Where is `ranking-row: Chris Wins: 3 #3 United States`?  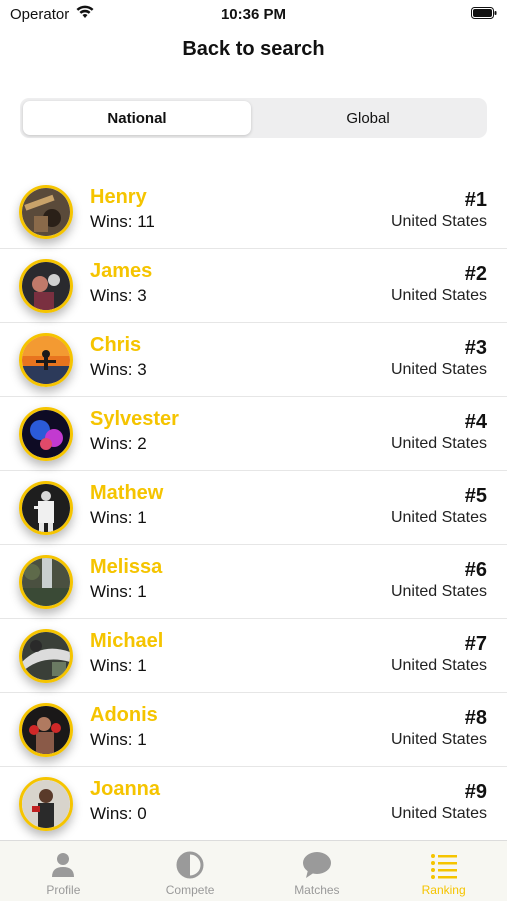
ranking-row: Chris Wins: 3 #3 United States is located at coordinates (253, 360).